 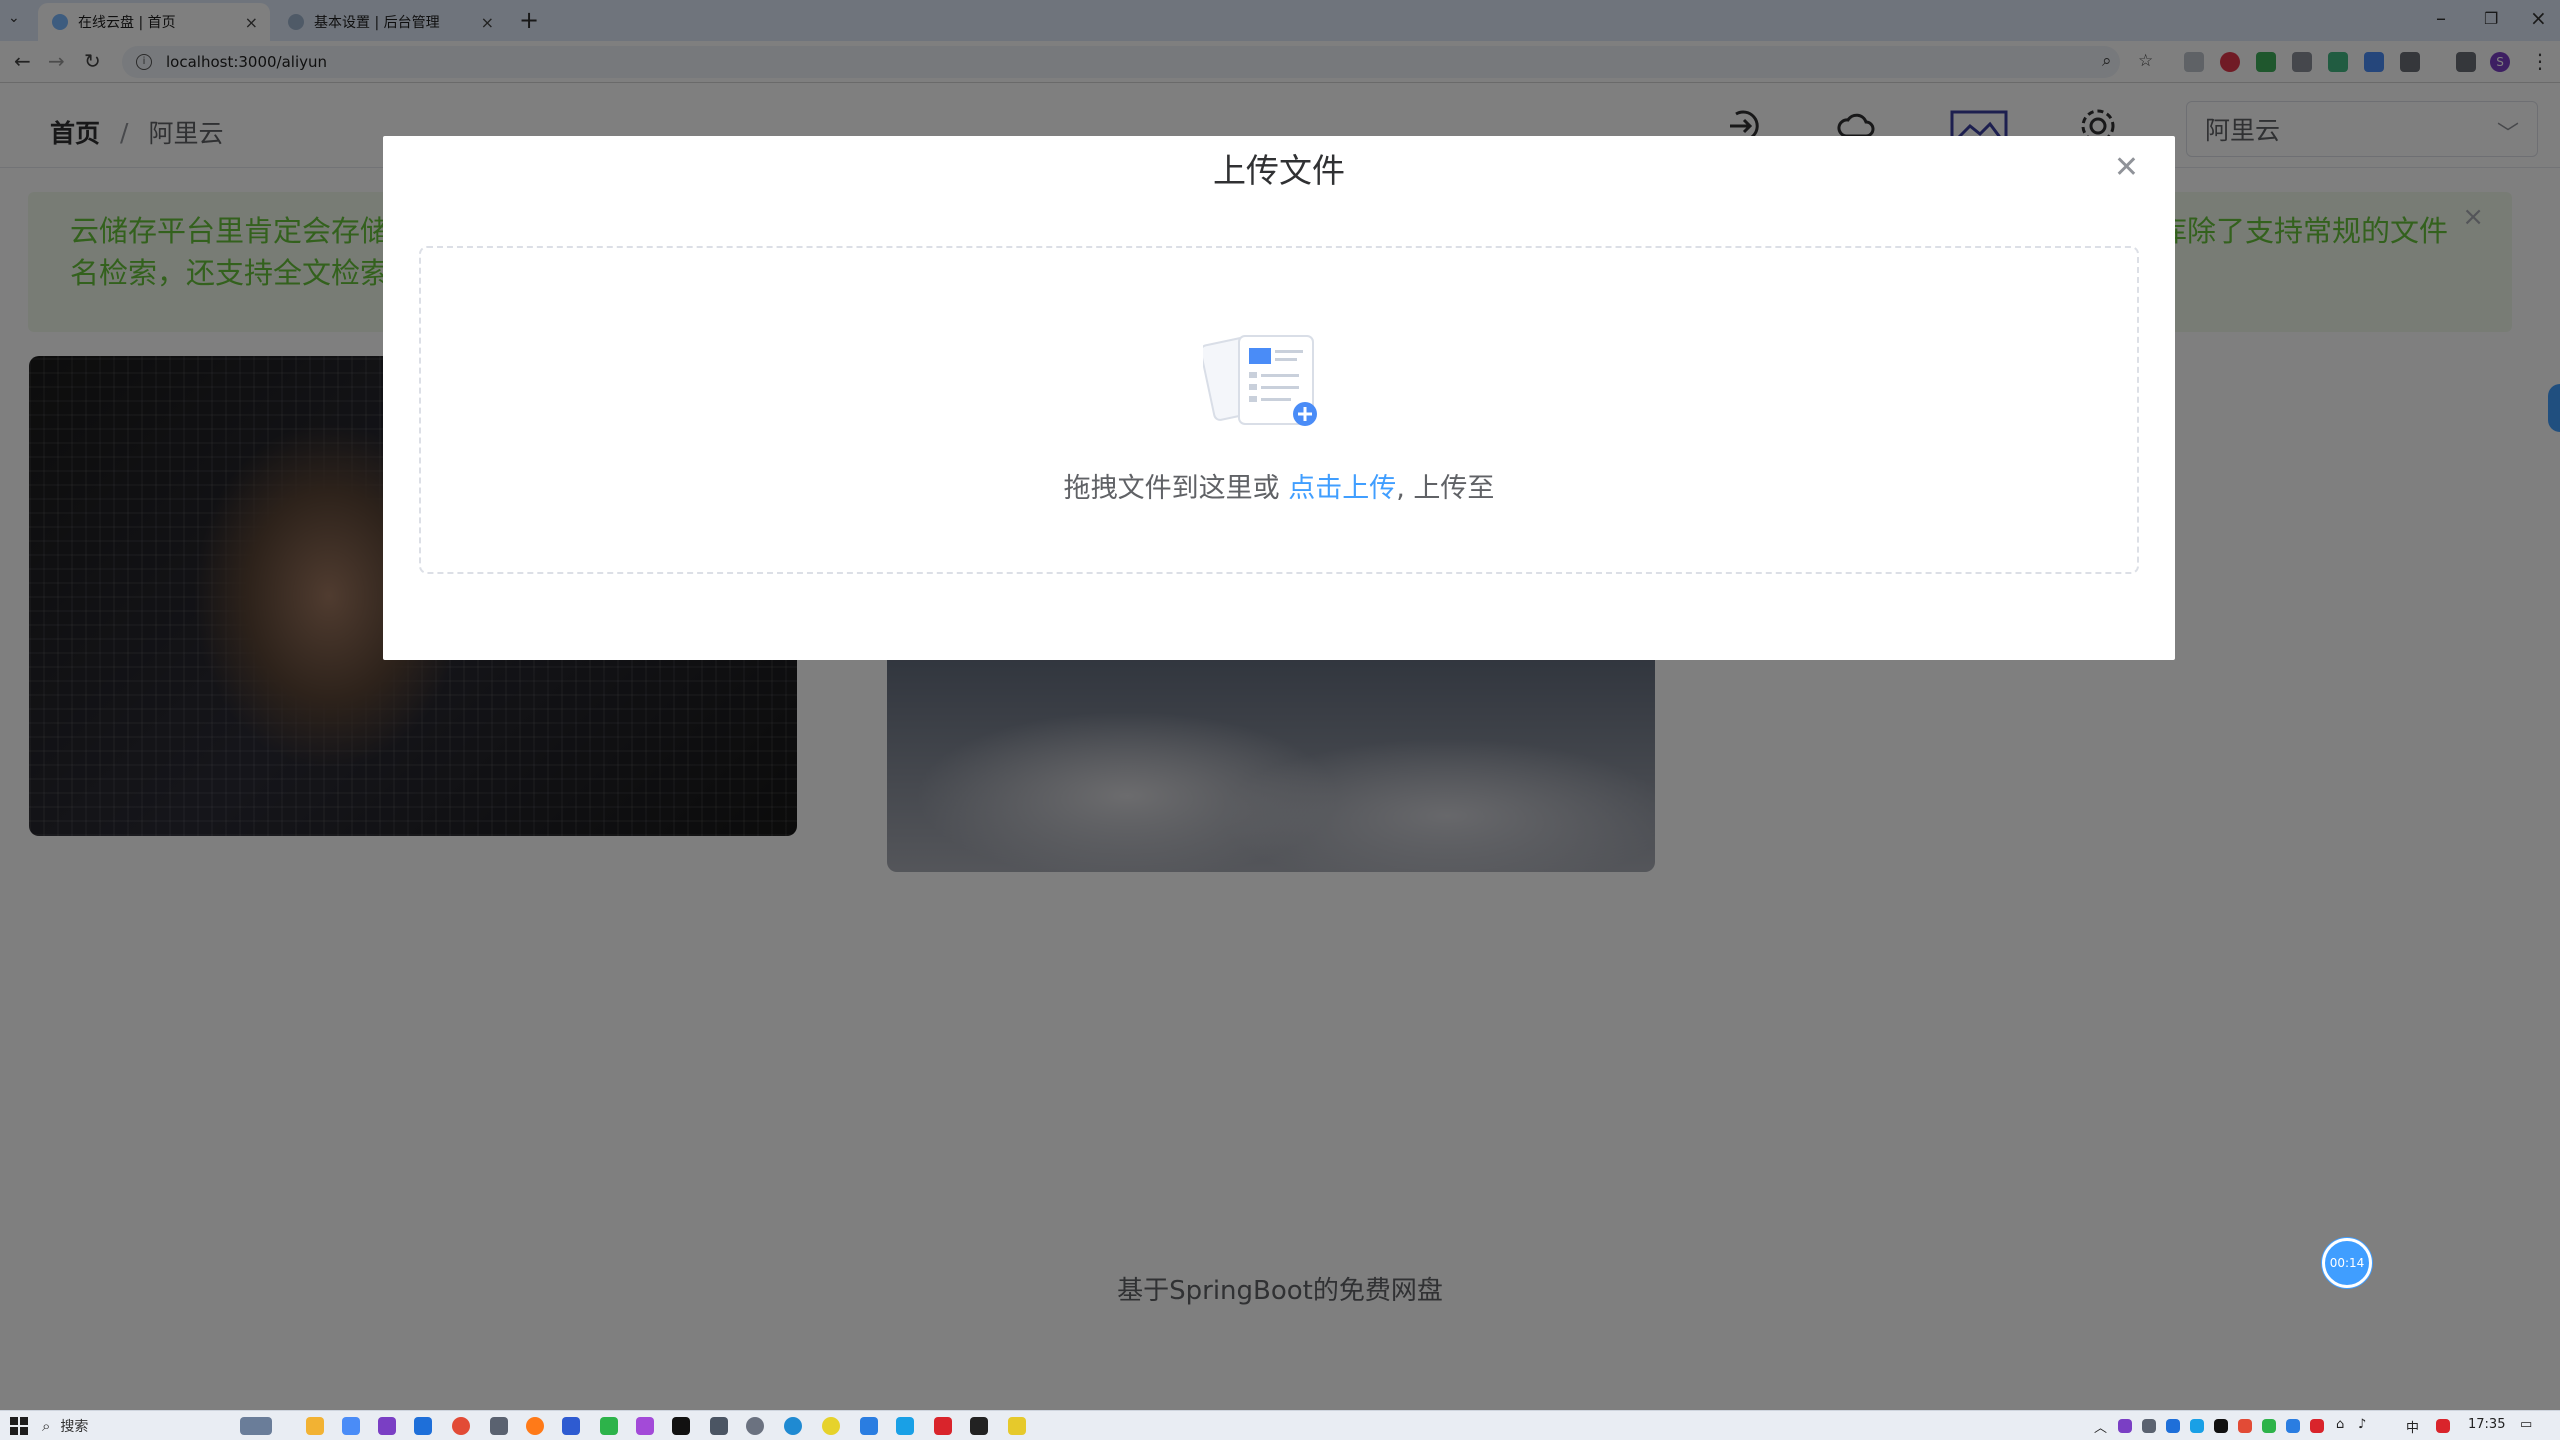 What do you see at coordinates (1280, 1291) in the screenshot?
I see `footer-text: 基于SpringBoot的免费网盘` at bounding box center [1280, 1291].